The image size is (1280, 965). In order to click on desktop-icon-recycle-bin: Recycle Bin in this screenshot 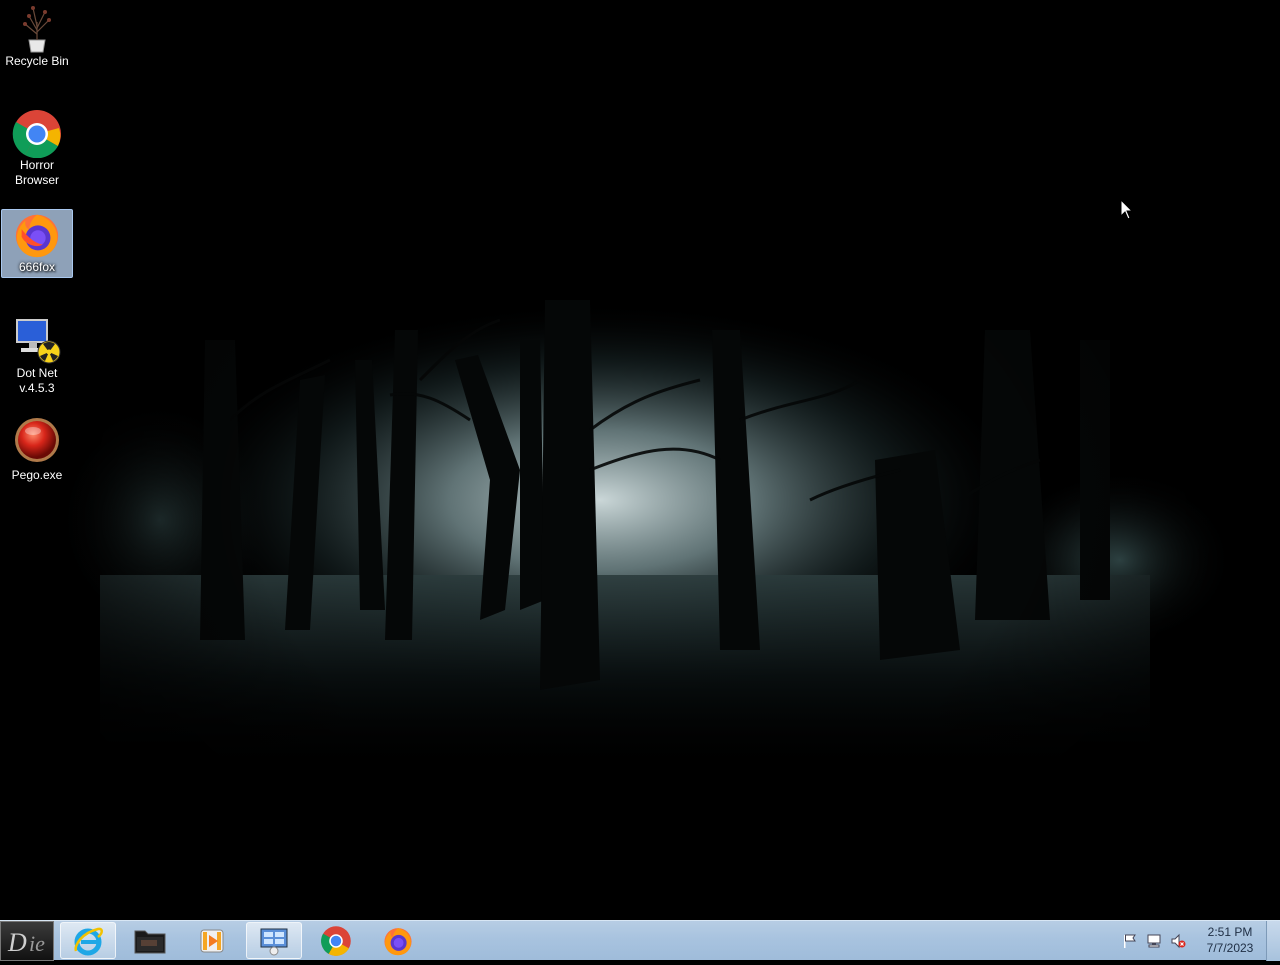, I will do `click(37, 38)`.